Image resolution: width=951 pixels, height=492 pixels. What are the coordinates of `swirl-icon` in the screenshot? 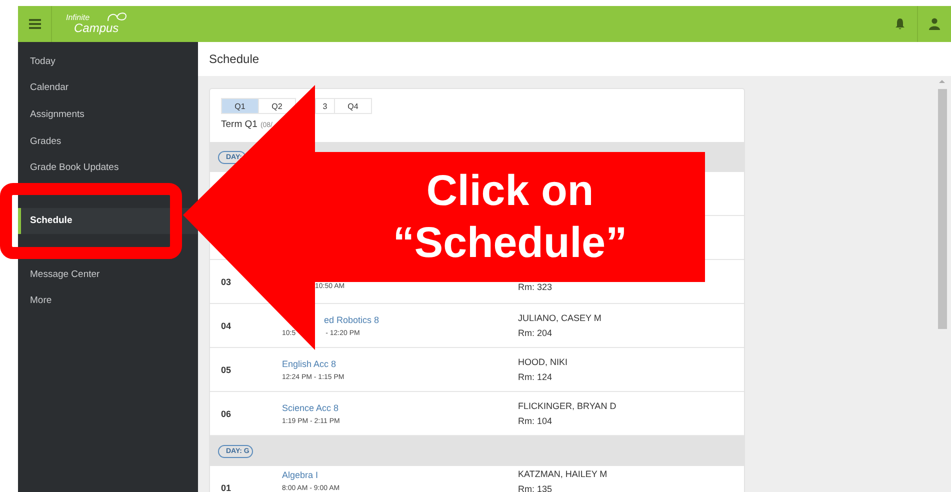 It's located at (117, 17).